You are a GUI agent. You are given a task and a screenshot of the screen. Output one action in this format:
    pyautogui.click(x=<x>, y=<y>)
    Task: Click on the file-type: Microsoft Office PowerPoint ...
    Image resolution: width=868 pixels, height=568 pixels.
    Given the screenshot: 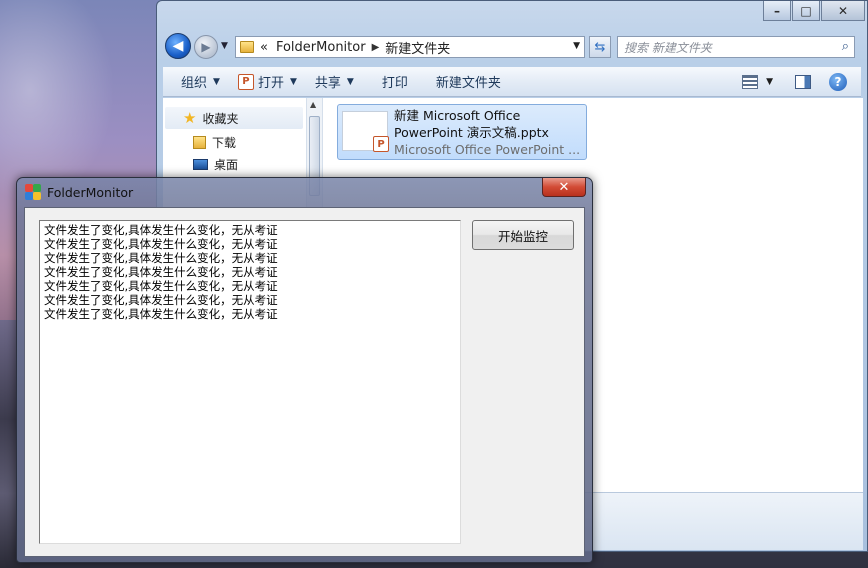 What is the action you would take?
    pyautogui.click(x=487, y=149)
    